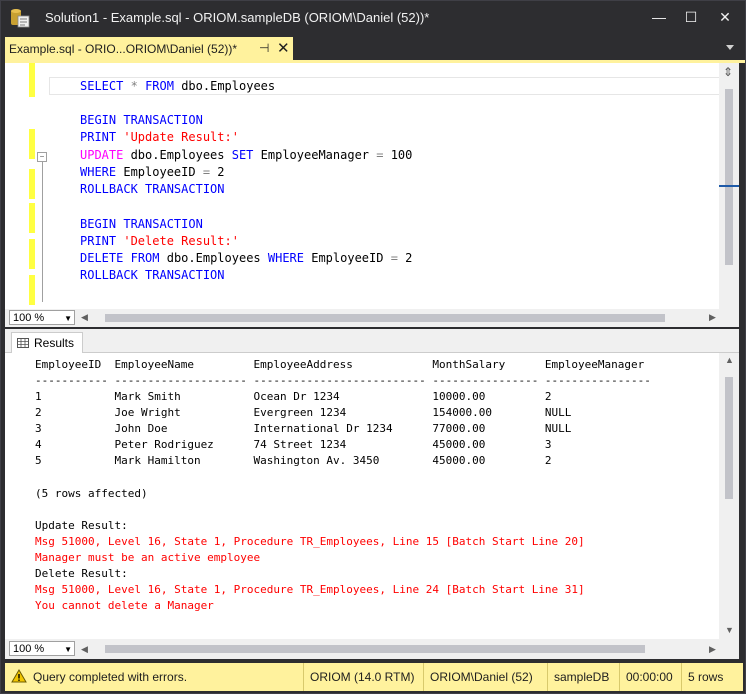 The image size is (746, 694). Describe the element at coordinates (181, 241) in the screenshot. I see `string-literal: 'Delete Result:'` at that location.